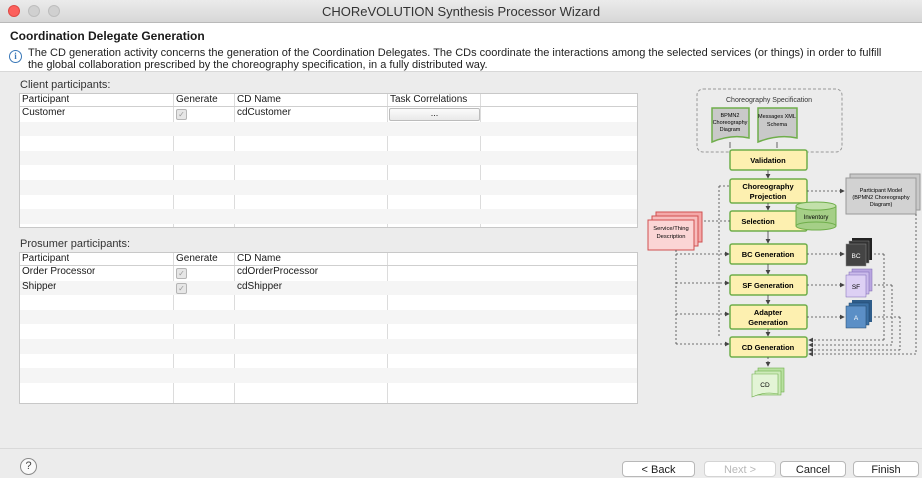 This screenshot has width=922, height=478. Describe the element at coordinates (730, 130) in the screenshot. I see `bpmn-line3: Diagram` at that location.